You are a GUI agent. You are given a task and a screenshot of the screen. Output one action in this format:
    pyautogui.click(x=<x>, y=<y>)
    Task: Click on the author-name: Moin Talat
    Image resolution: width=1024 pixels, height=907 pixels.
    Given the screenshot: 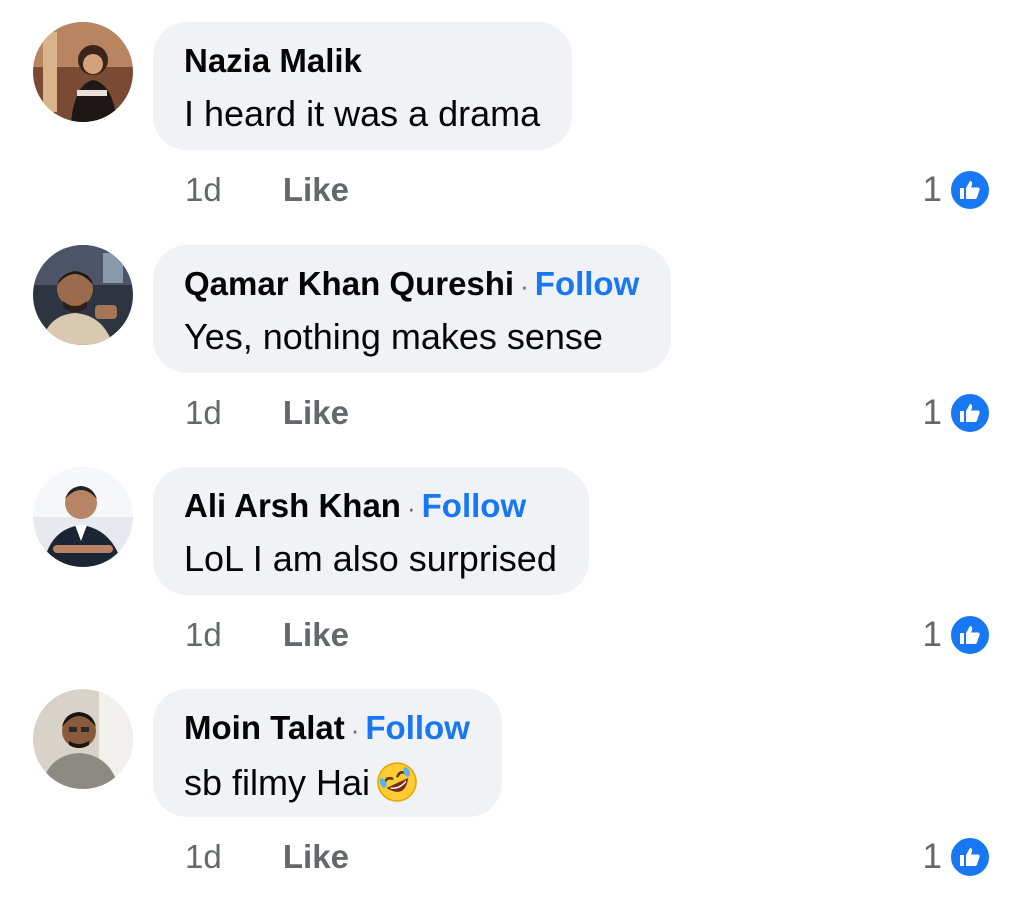 What is the action you would take?
    pyautogui.click(x=264, y=727)
    